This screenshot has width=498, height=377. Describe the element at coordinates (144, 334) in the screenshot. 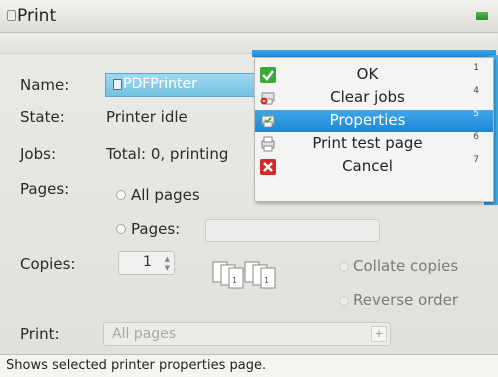

I see `print-range-value: All pages` at that location.